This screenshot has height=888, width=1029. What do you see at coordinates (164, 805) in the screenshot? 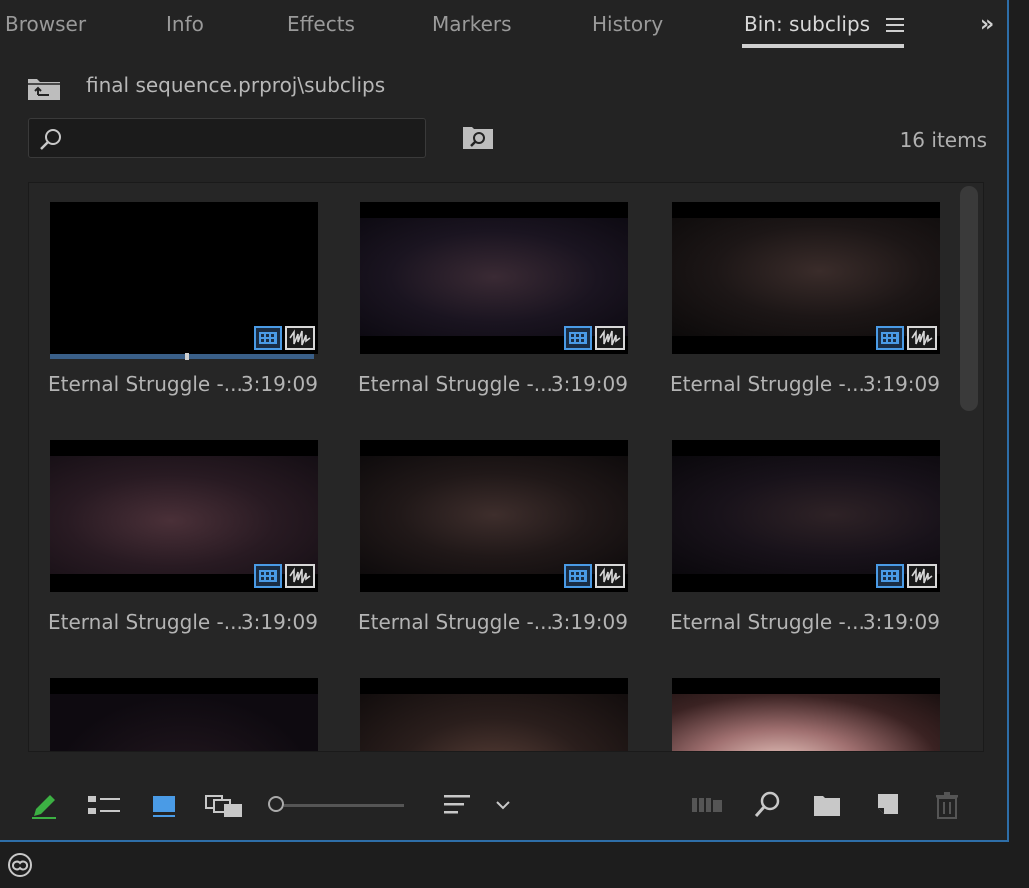
I see `icon-view-icon` at bounding box center [164, 805].